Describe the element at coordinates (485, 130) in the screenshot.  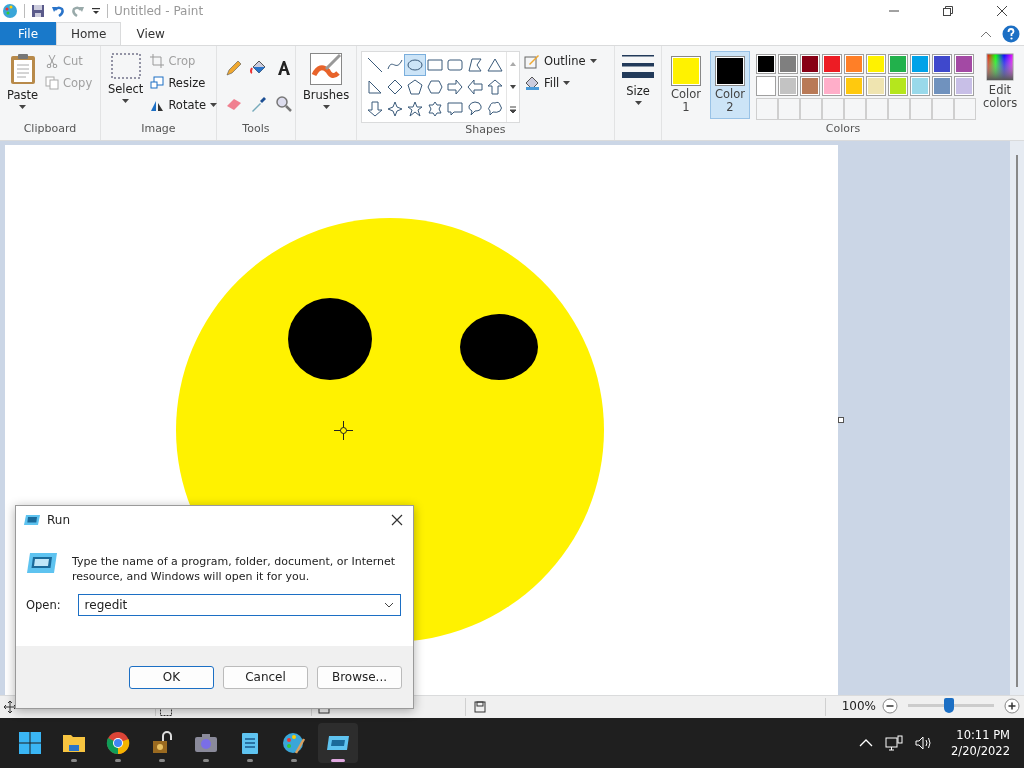
I see `group-label: Shapes` at that location.